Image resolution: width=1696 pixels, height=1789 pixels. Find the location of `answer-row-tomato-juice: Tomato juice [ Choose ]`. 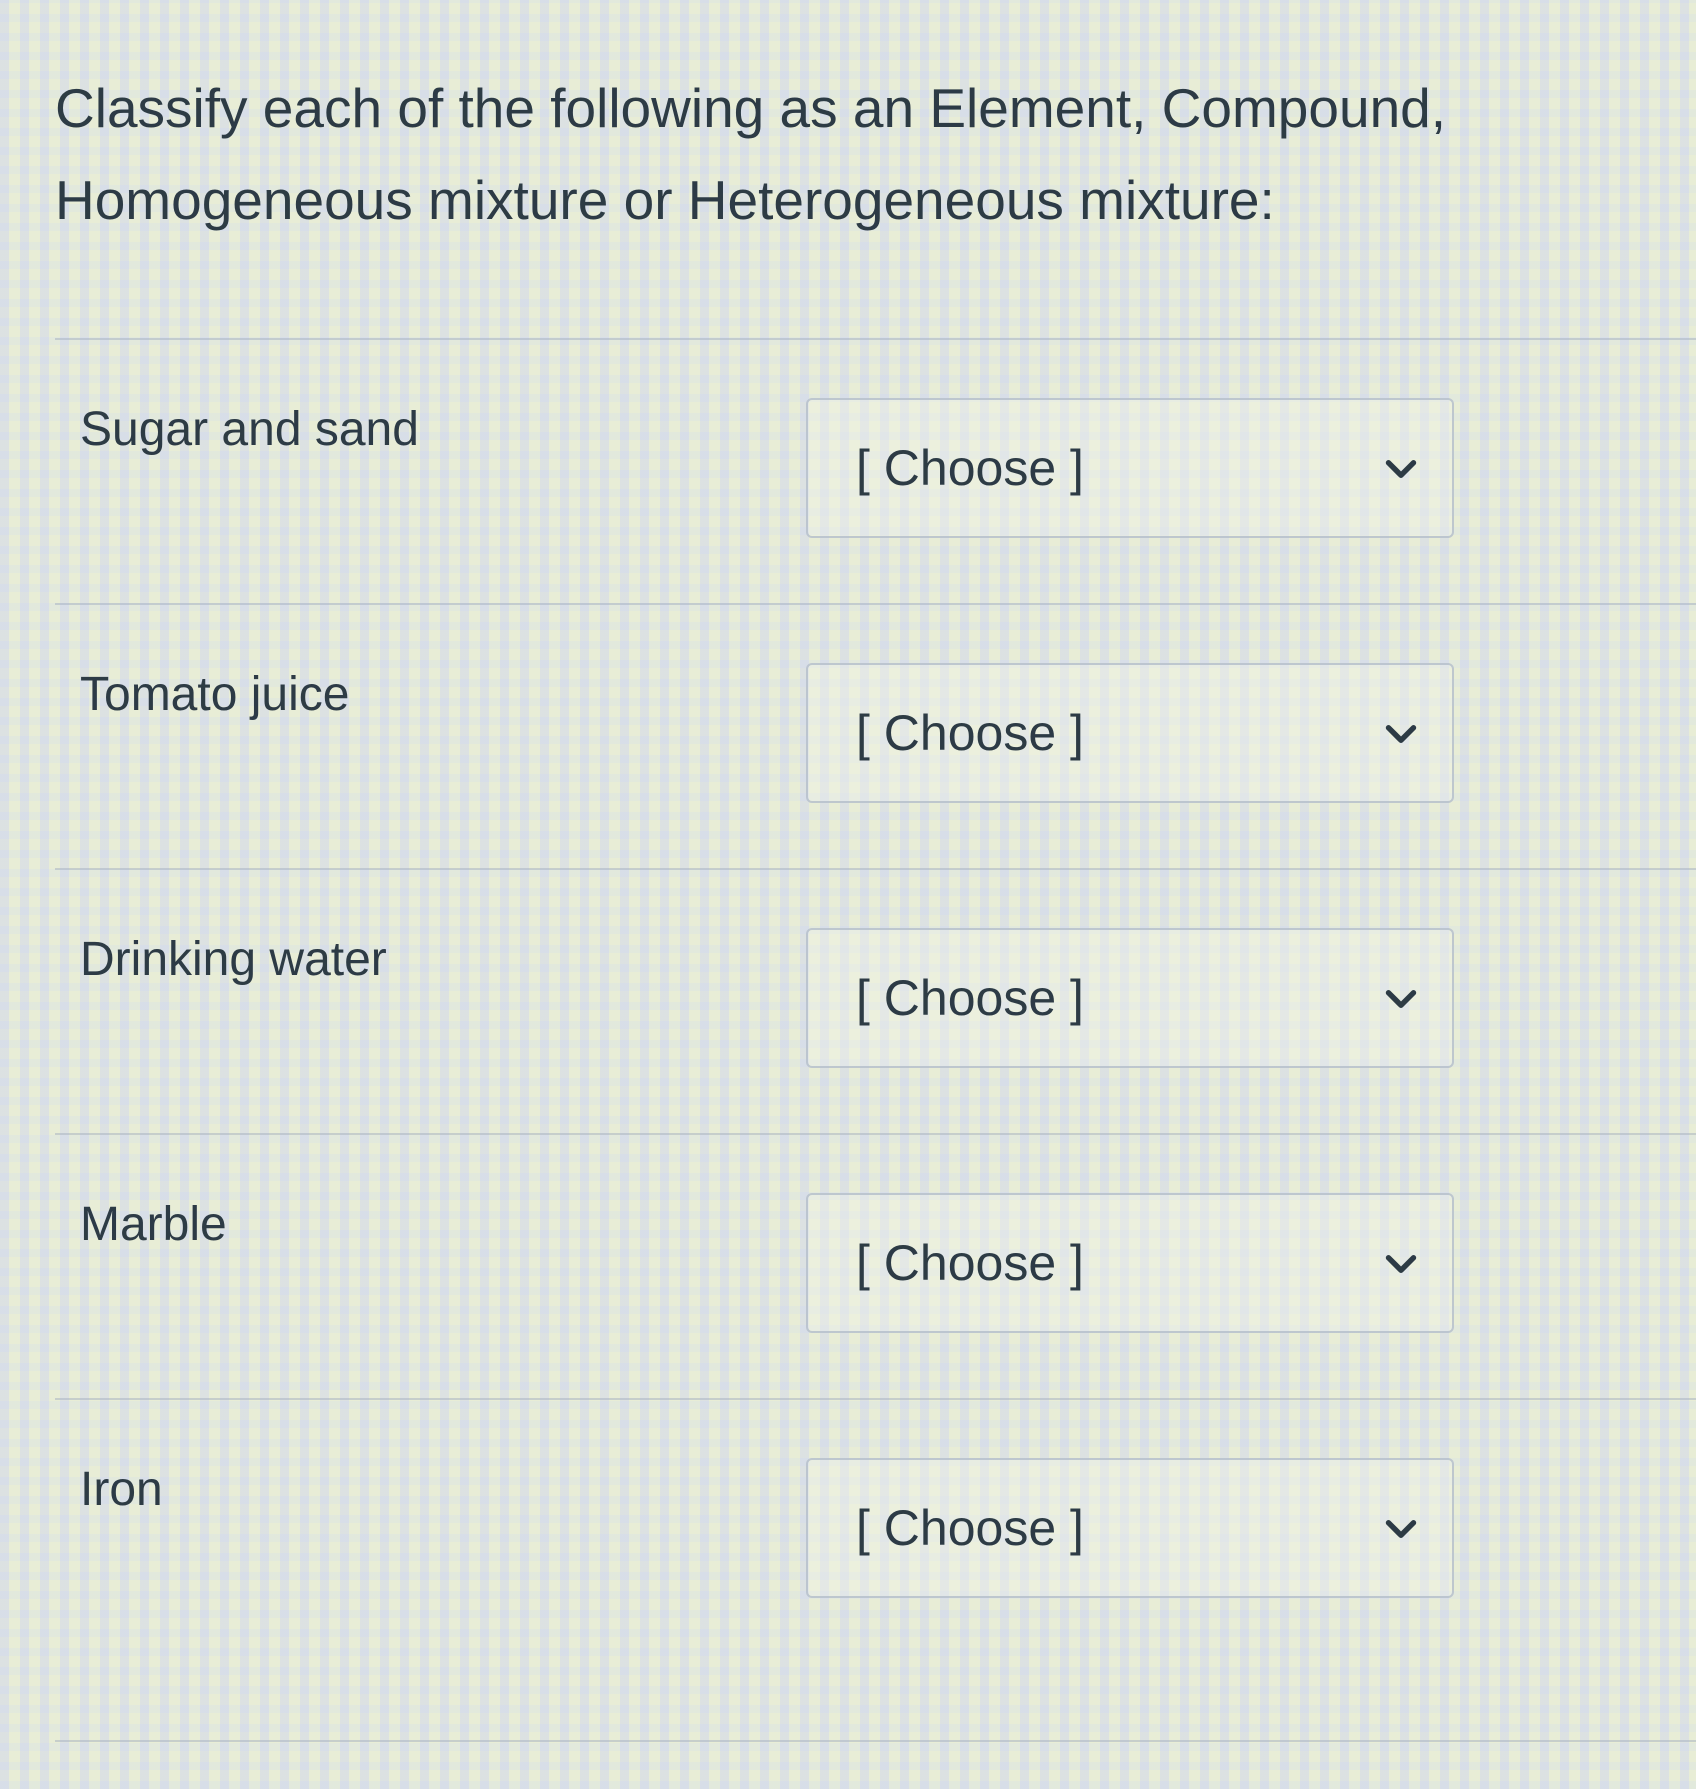

answer-row-tomato-juice: Tomato juice [ Choose ] is located at coordinates (848, 737).